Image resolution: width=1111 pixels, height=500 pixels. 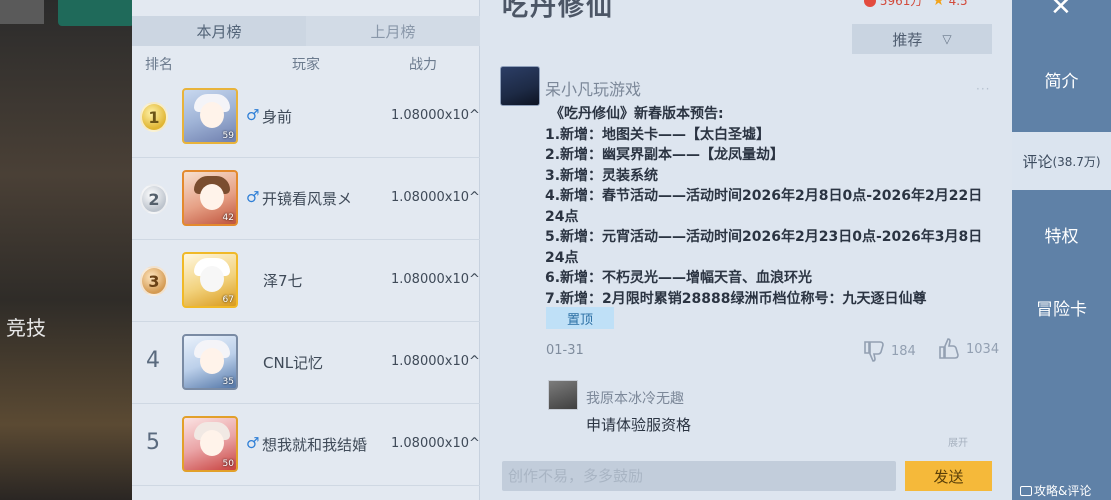 I want to click on rating-summary: 5961万 ★ 4.5, so click(x=916, y=4).